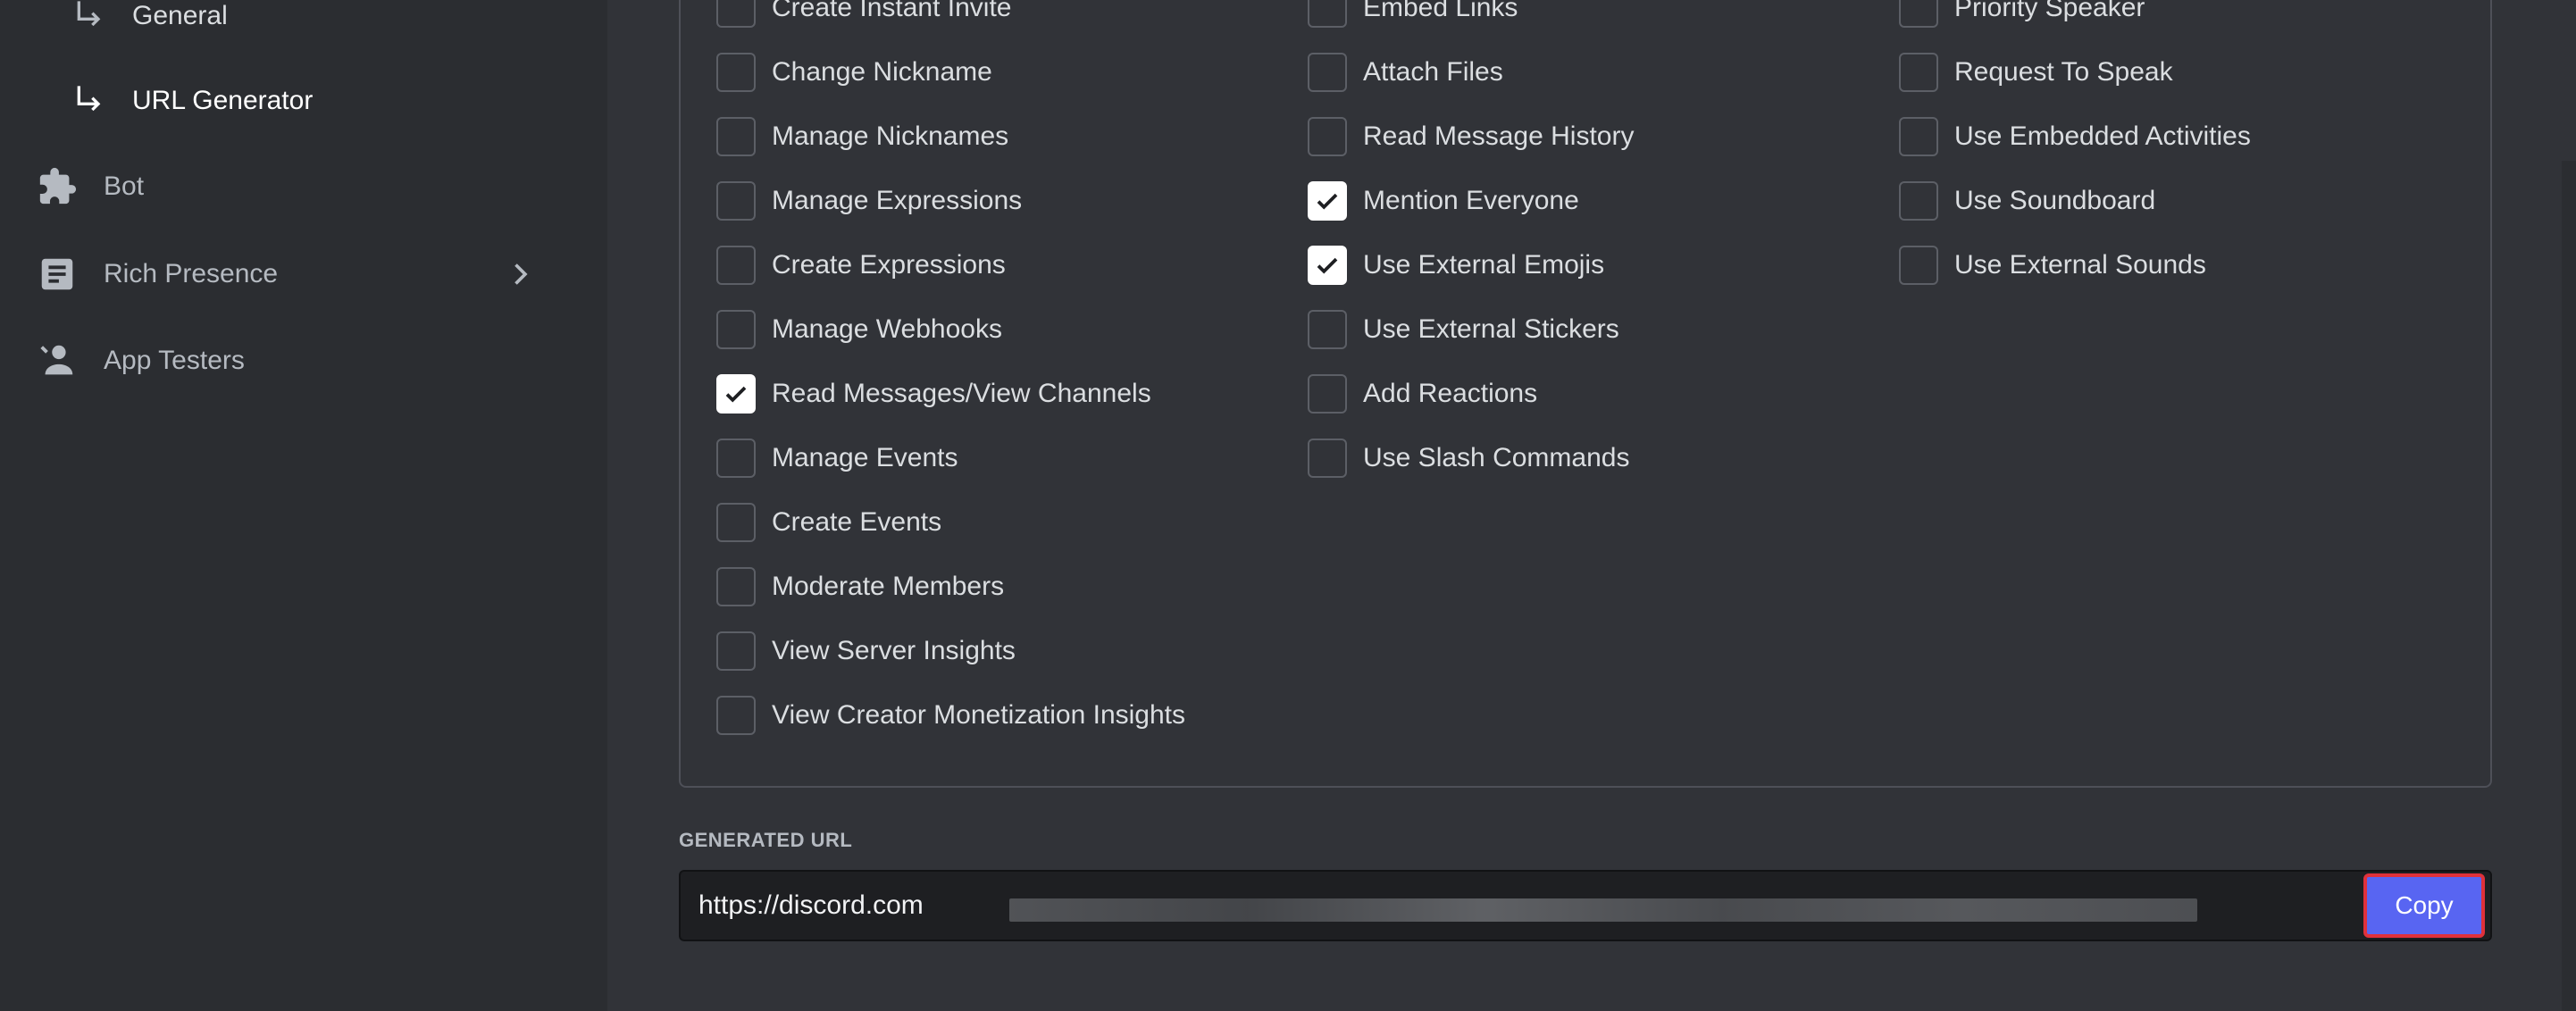 Image resolution: width=2576 pixels, height=1011 pixels. Describe the element at coordinates (865, 458) in the screenshot. I see `permission-label: Manage Events` at that location.